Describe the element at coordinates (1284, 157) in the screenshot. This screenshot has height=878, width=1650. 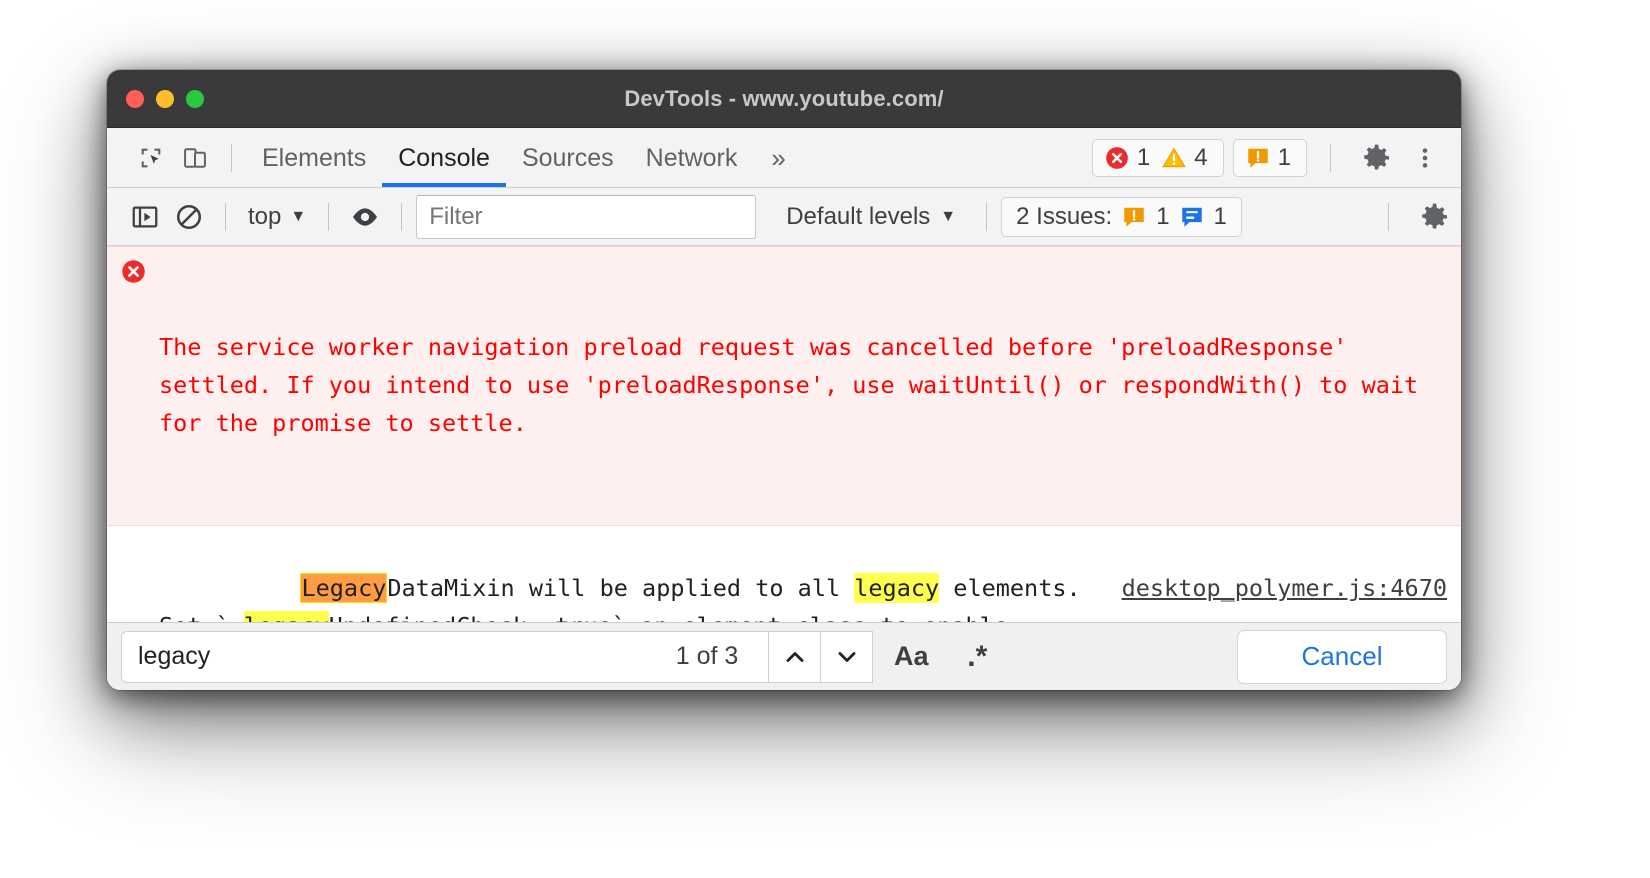
I see `issue-count: 1` at that location.